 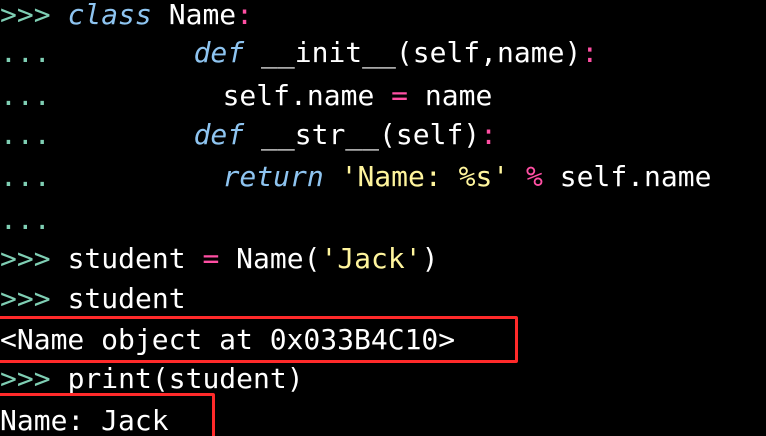 What do you see at coordinates (298, 95) in the screenshot?
I see `assign-target: self.name` at bounding box center [298, 95].